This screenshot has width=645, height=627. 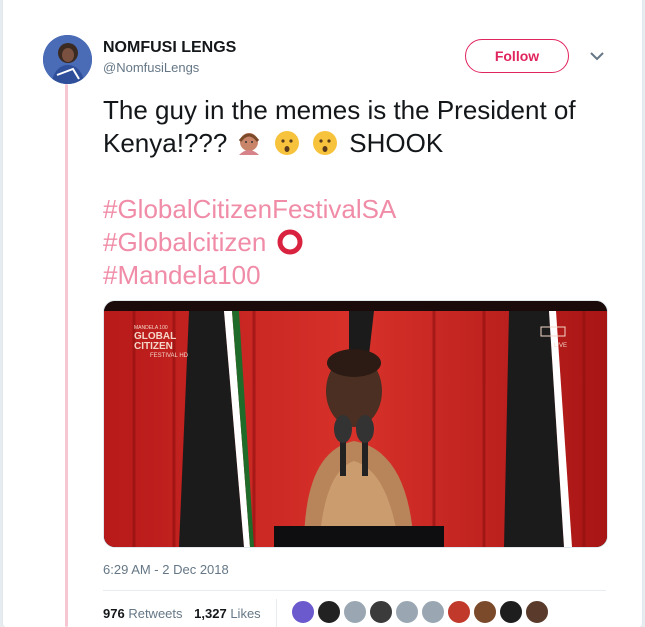 I want to click on stats-divider, so click(x=276, y=613).